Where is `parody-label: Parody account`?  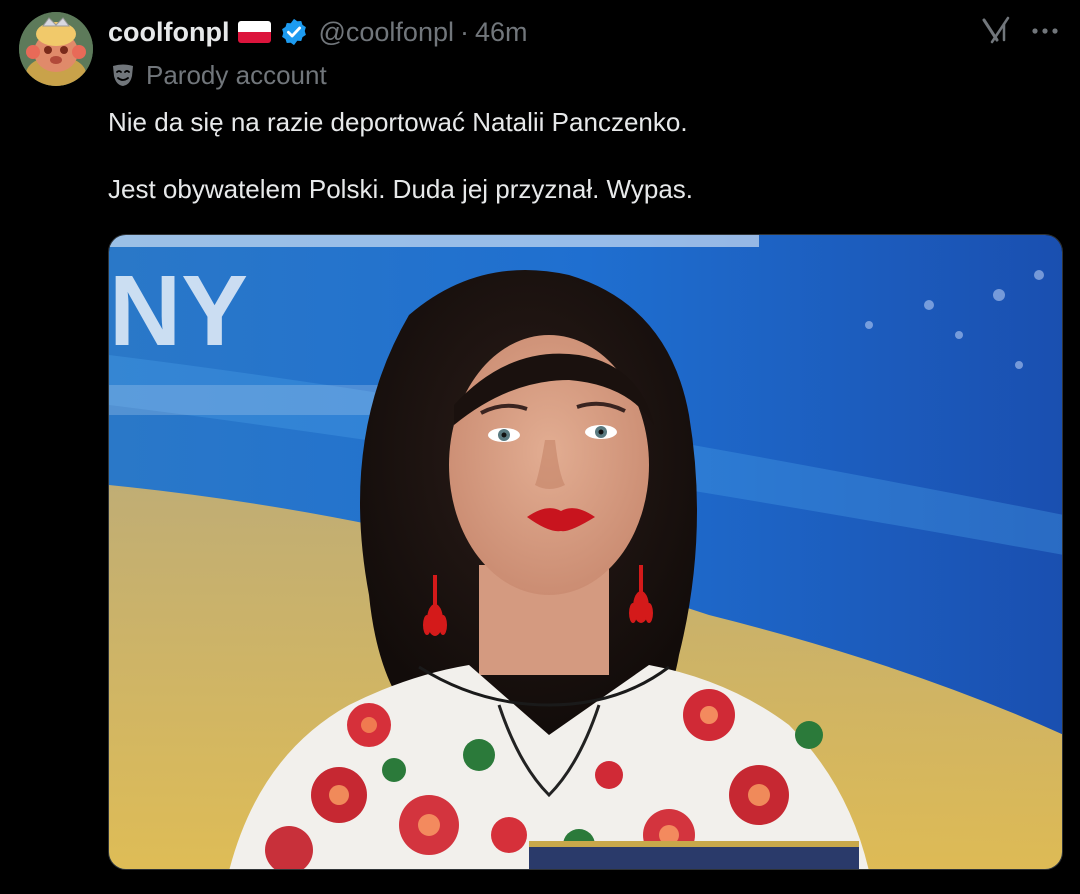 parody-label: Parody account is located at coordinates (218, 75).